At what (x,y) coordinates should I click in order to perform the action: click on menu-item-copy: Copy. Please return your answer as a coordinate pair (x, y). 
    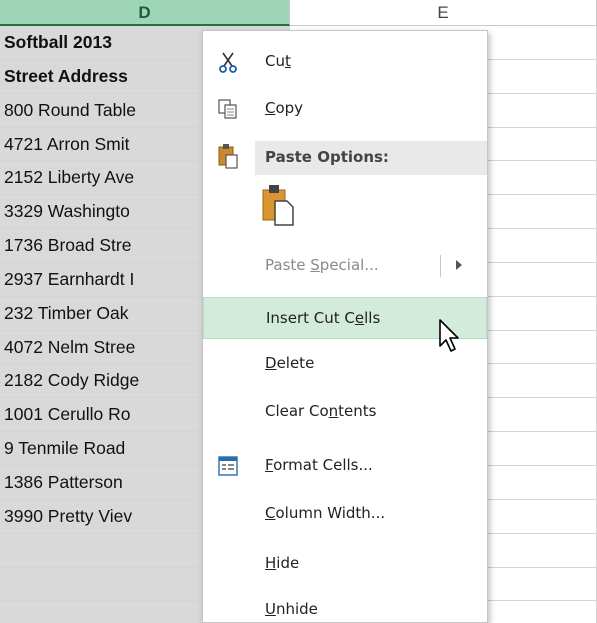
    Looking at the image, I should click on (345, 109).